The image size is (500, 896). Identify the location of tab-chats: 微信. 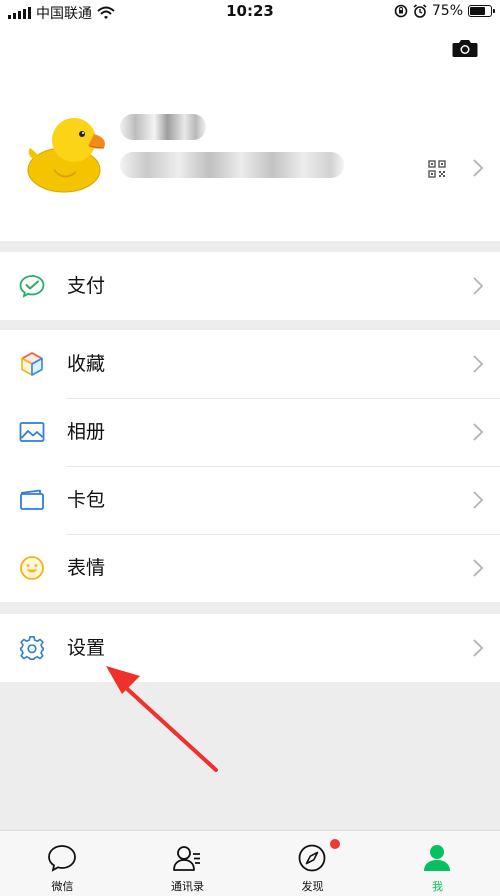
(62, 863).